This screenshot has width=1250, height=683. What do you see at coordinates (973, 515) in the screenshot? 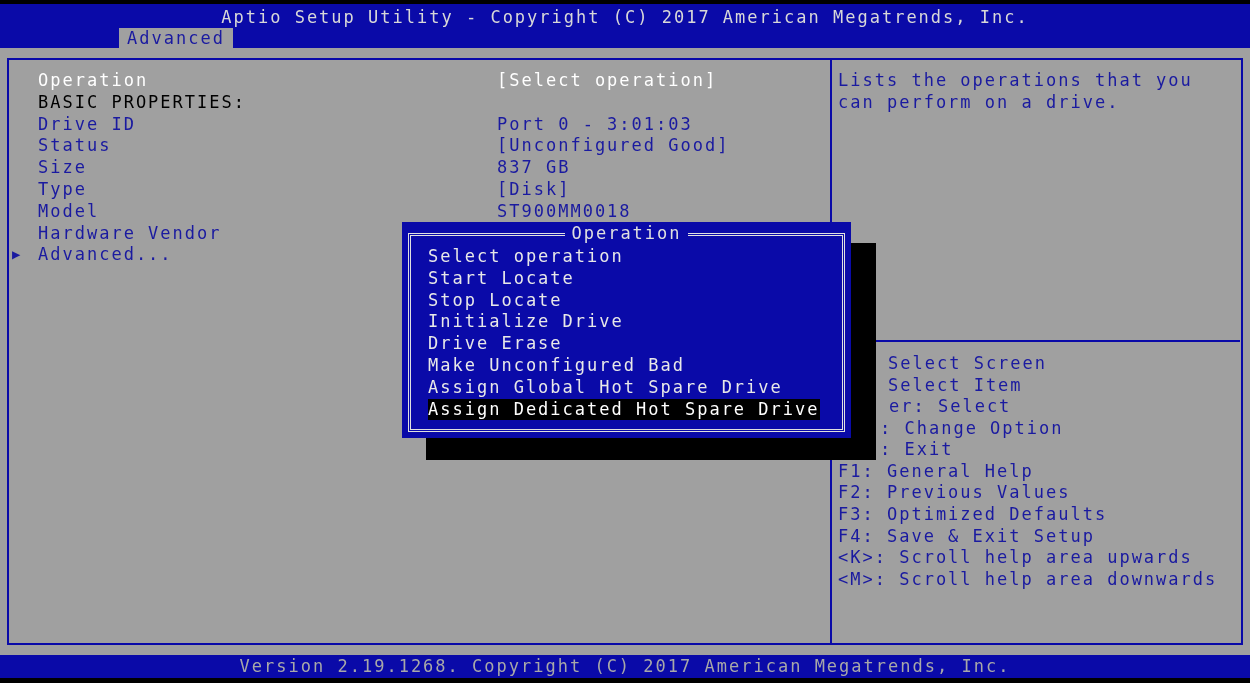
I see `help-key-line: F3: Optimized Defaults` at bounding box center [973, 515].